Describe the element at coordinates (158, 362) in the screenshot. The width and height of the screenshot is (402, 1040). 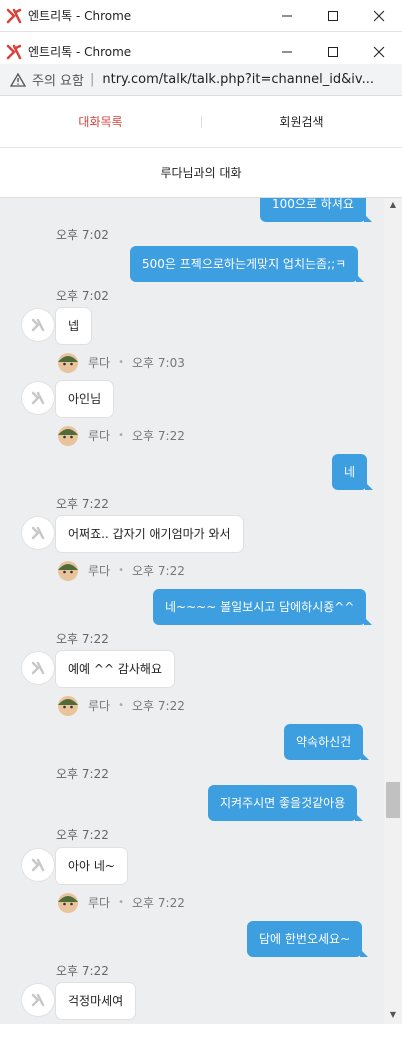
I see `message-time: 오후 7:03` at that location.